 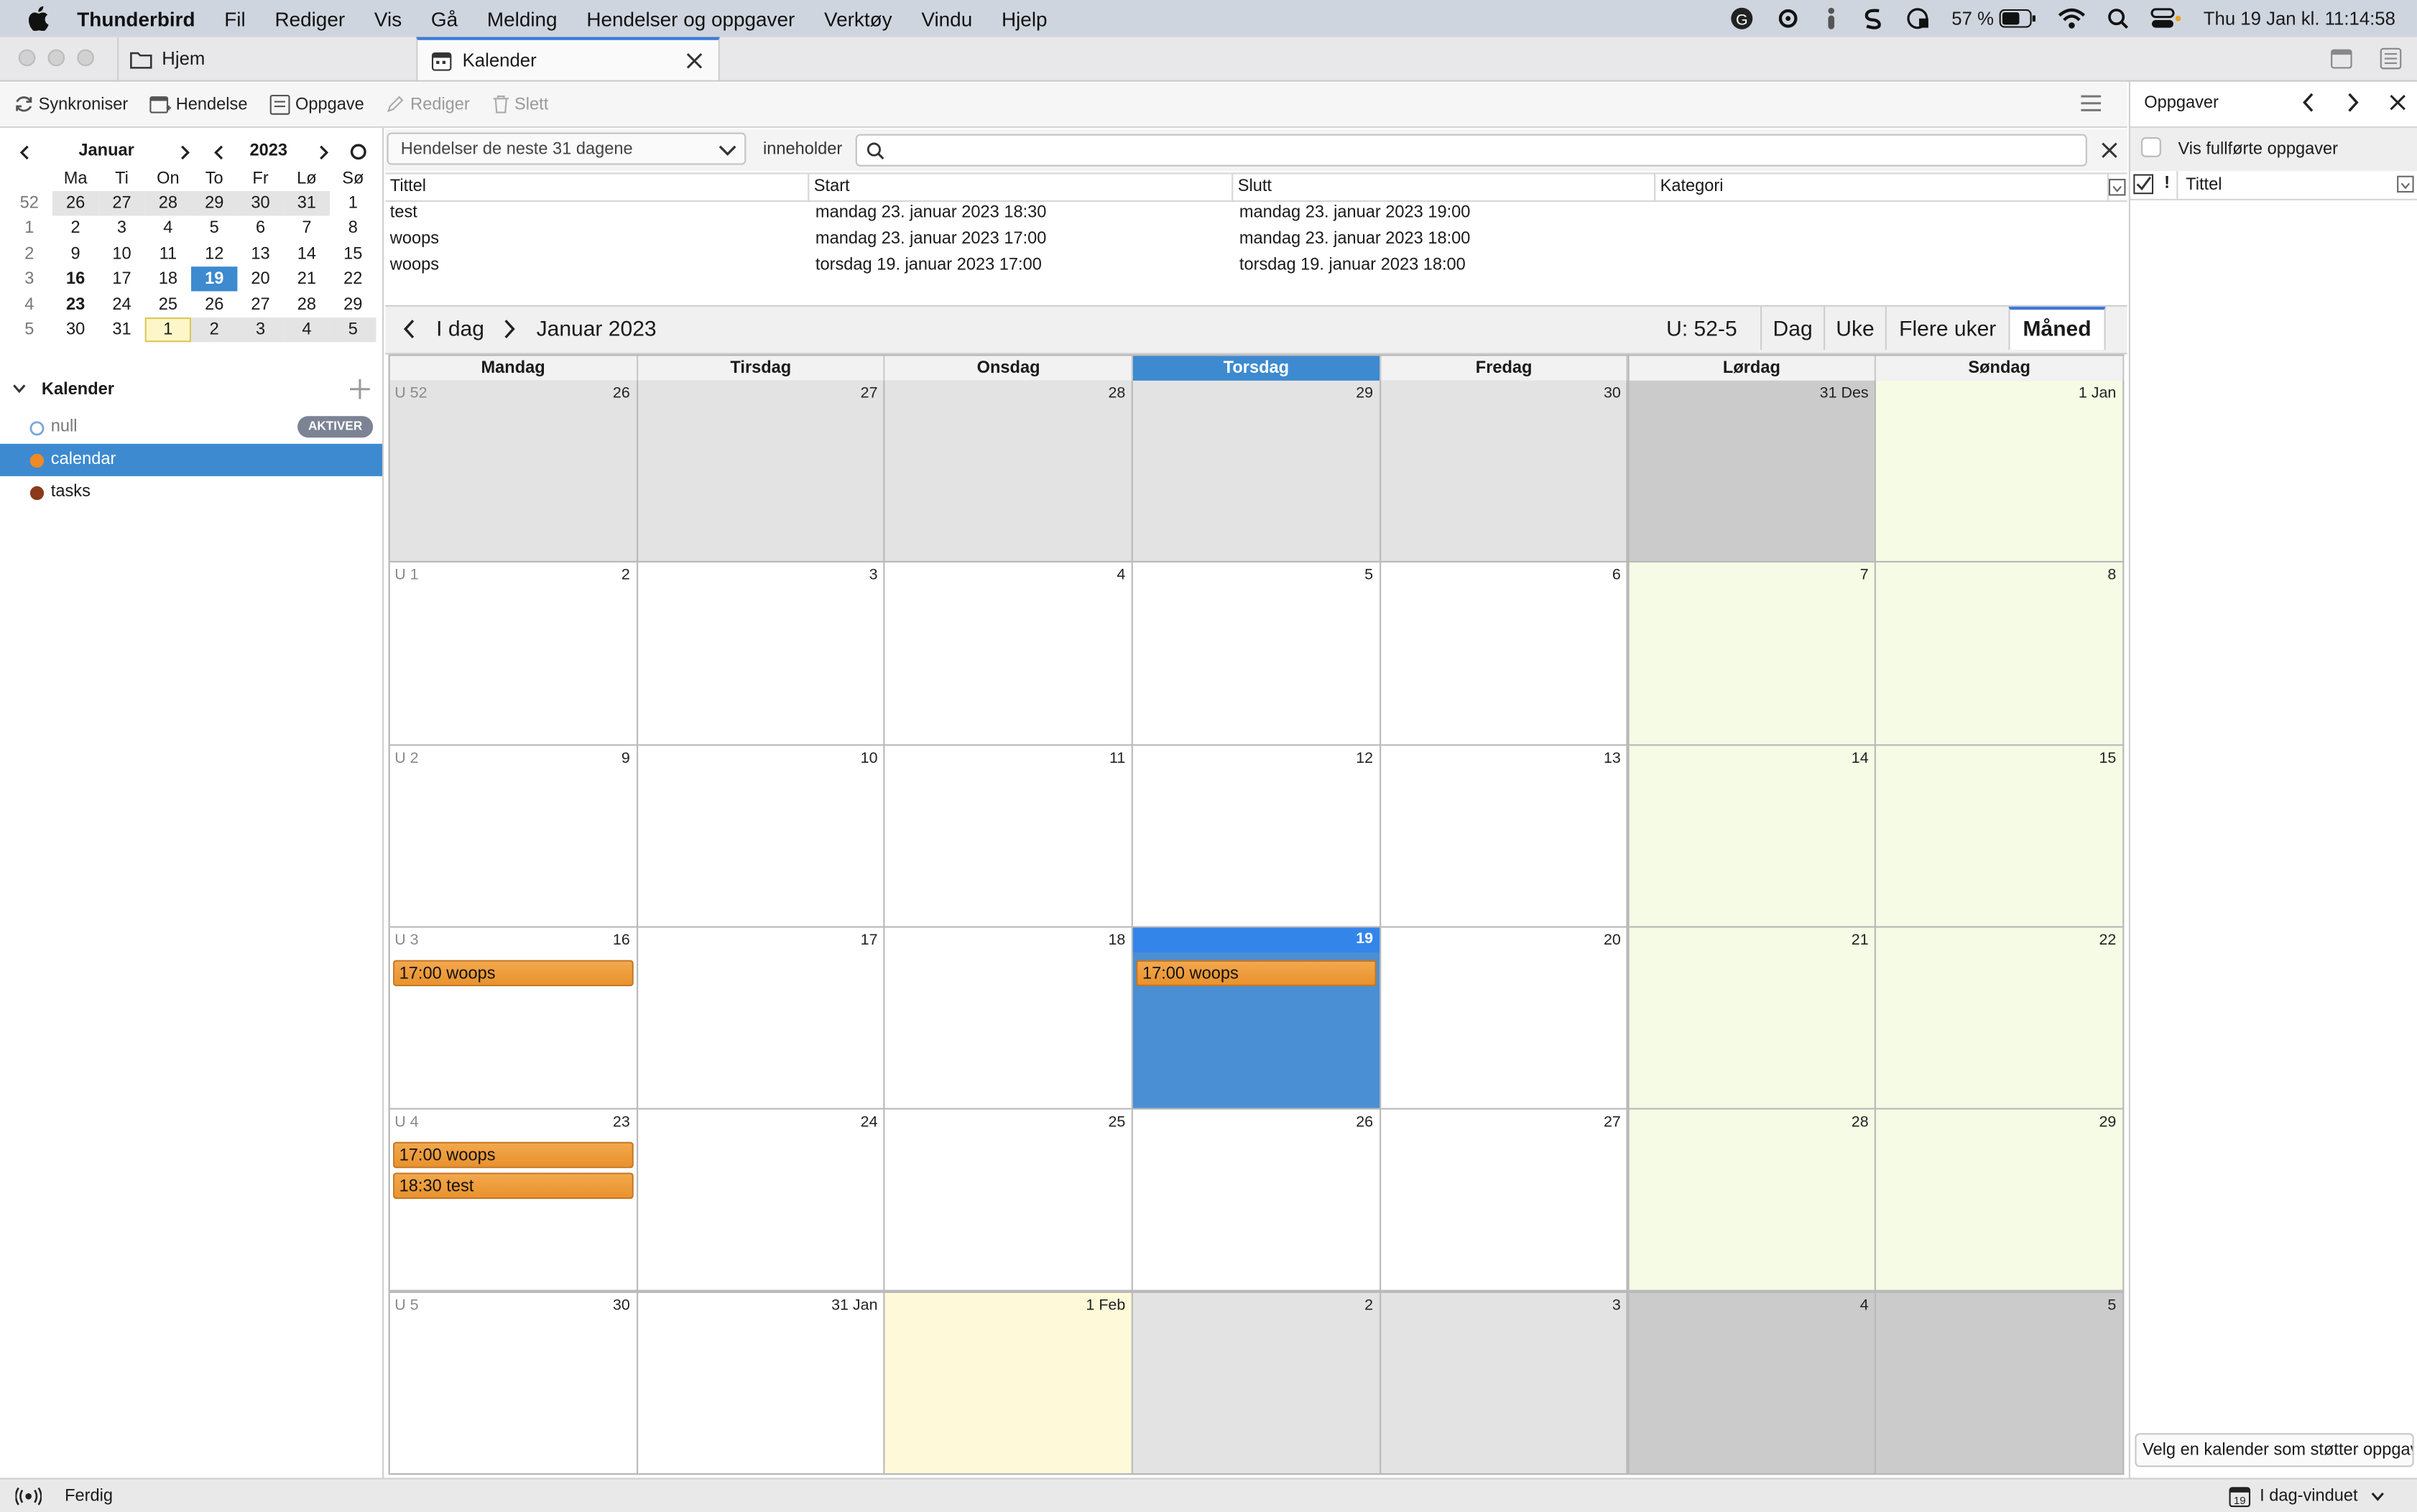 What do you see at coordinates (1617, 1305) in the screenshot?
I see `day-number: 3` at bounding box center [1617, 1305].